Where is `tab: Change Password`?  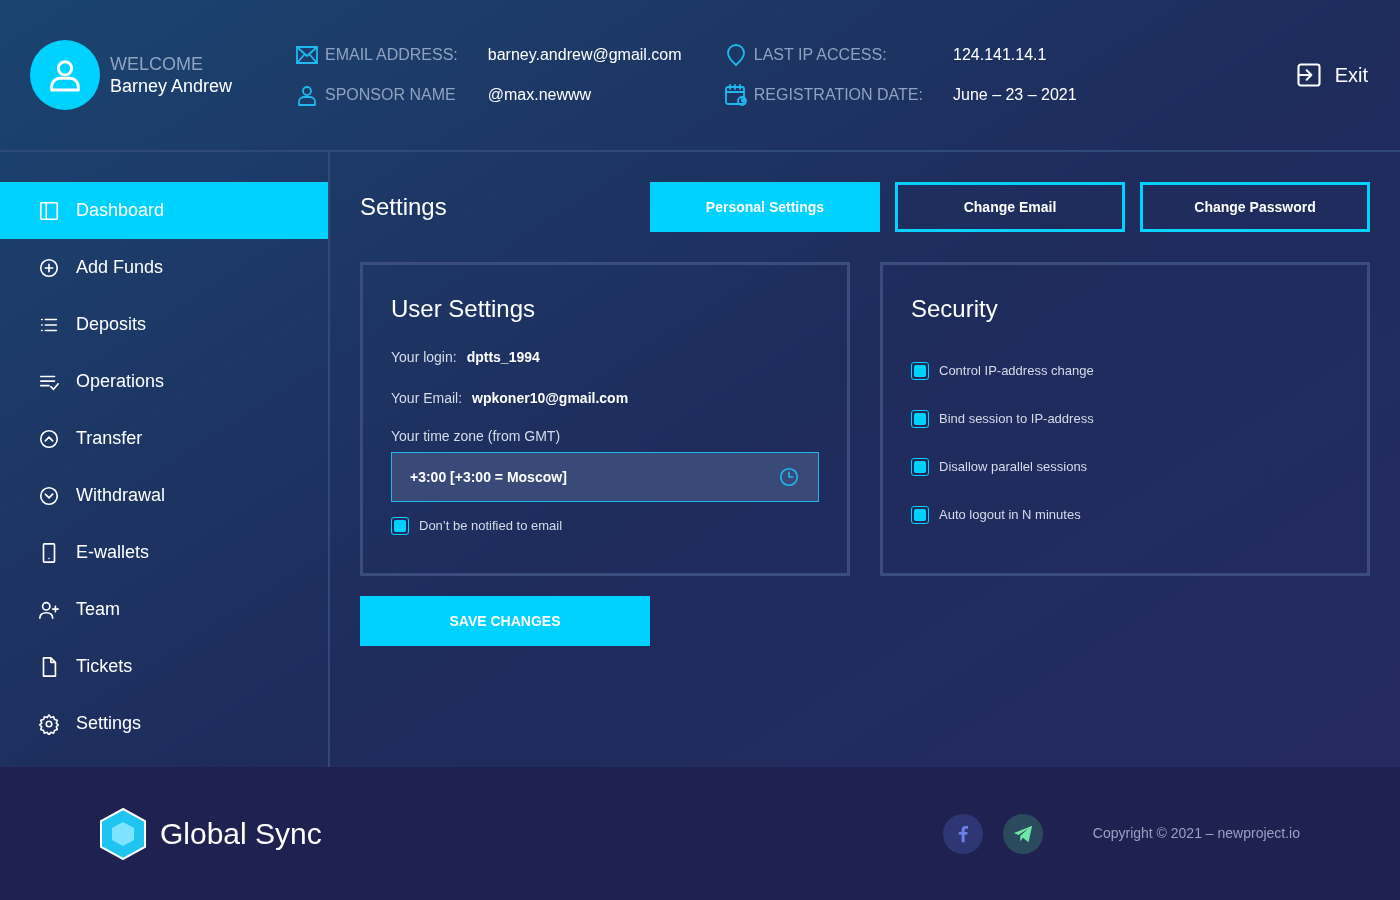 tab: Change Password is located at coordinates (1255, 207).